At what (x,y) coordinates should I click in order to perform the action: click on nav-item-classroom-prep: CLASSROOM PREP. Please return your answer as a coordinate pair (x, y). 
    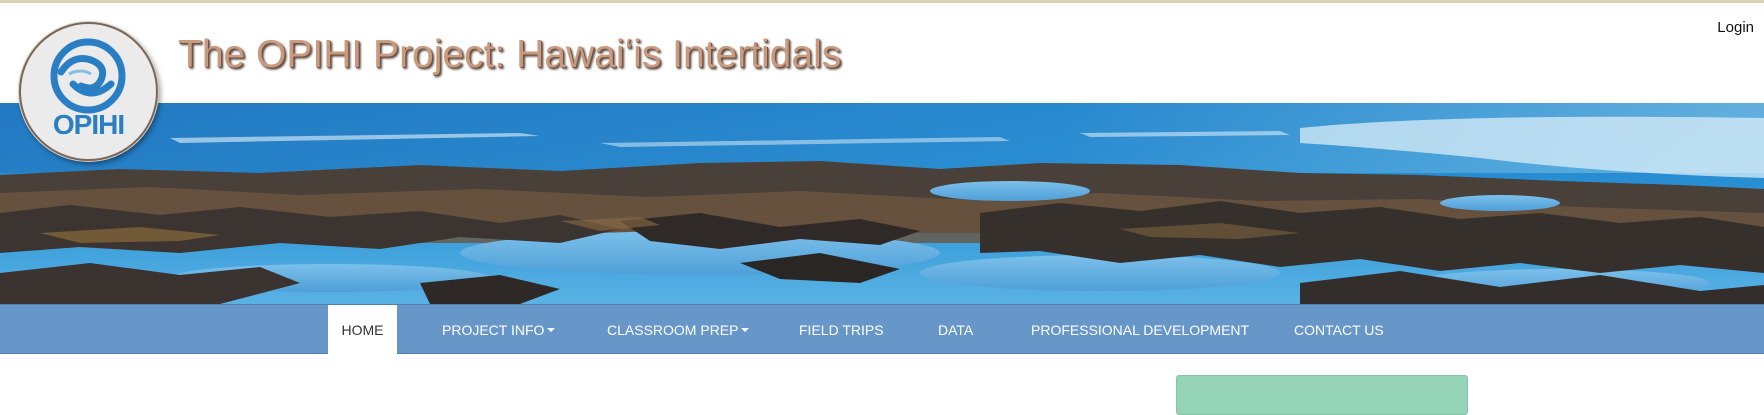
    Looking at the image, I should click on (678, 330).